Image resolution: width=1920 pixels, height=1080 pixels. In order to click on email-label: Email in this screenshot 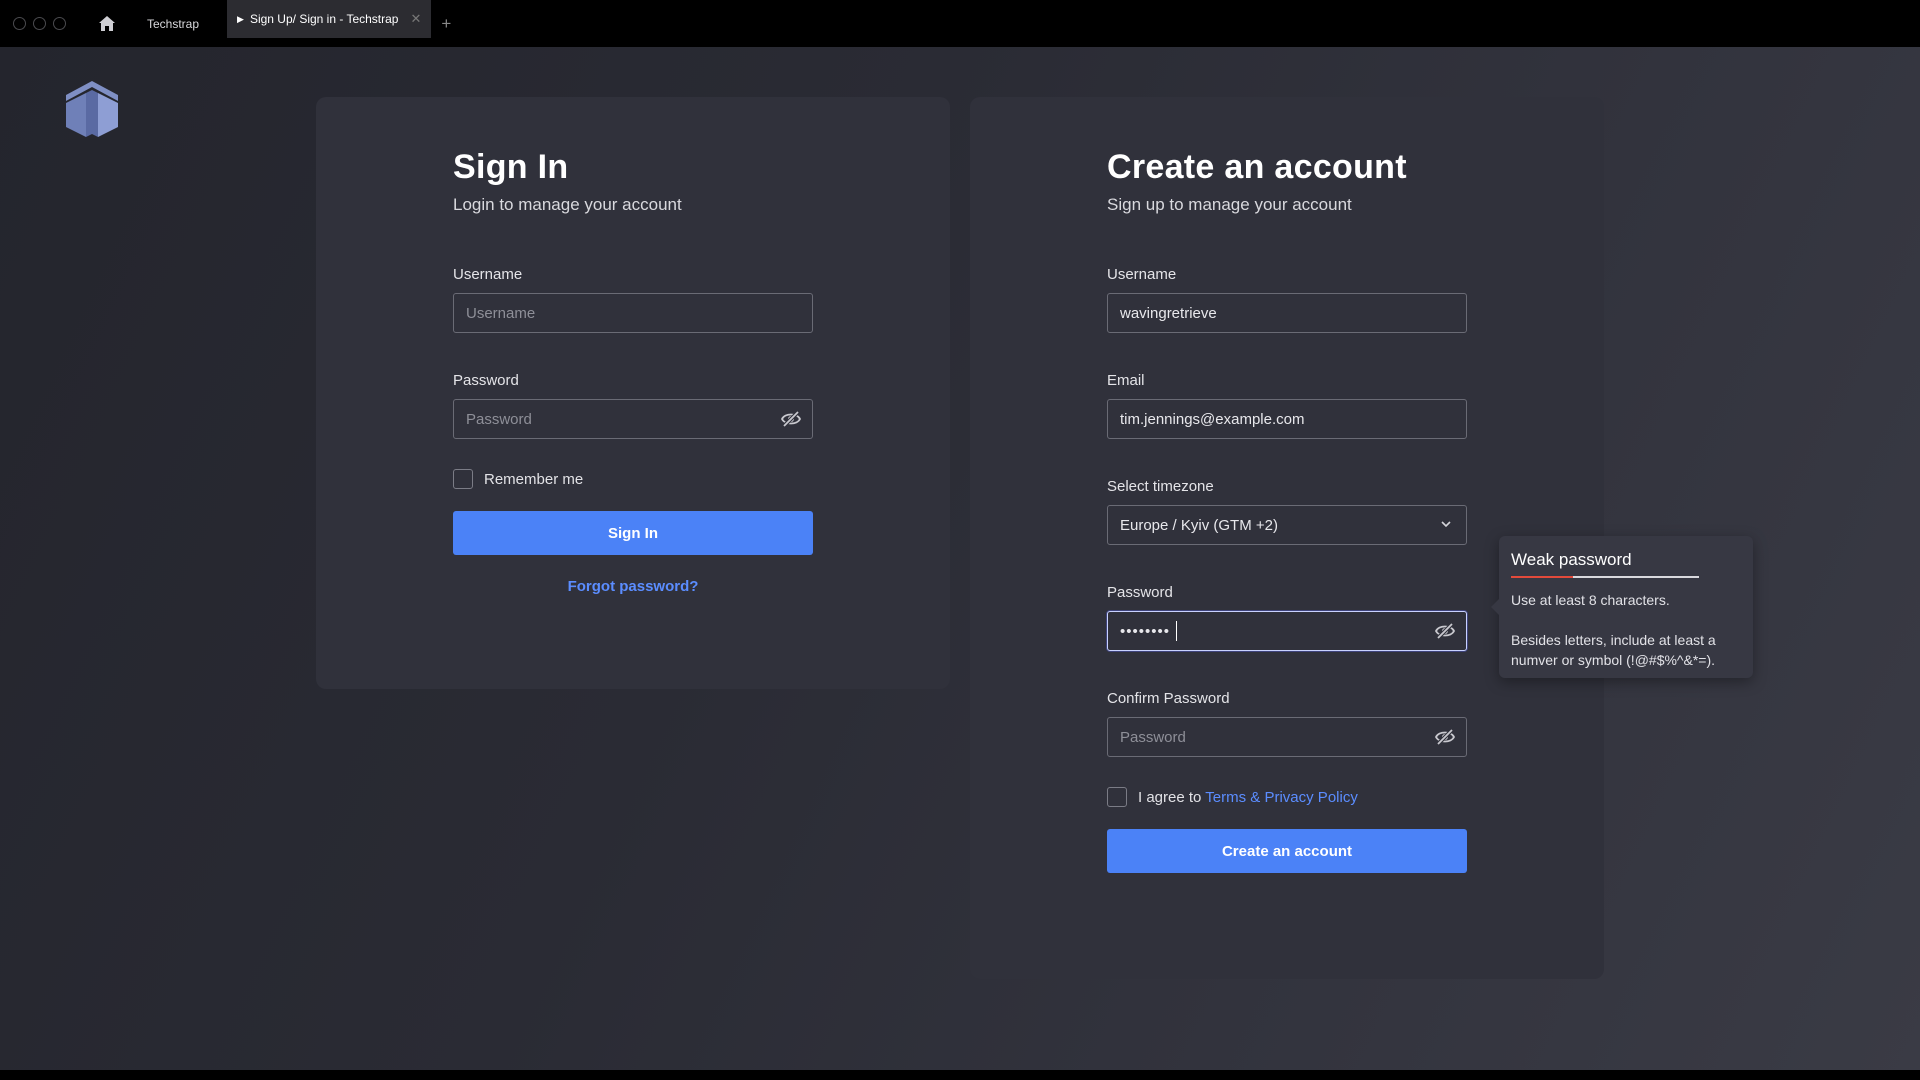, I will do `click(1126, 380)`.